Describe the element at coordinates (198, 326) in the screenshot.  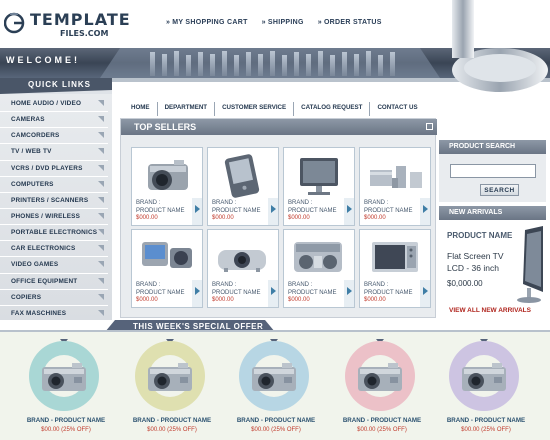
I see `special-offer-title: THIS WEEK'S SPECIAL OFFER` at that location.